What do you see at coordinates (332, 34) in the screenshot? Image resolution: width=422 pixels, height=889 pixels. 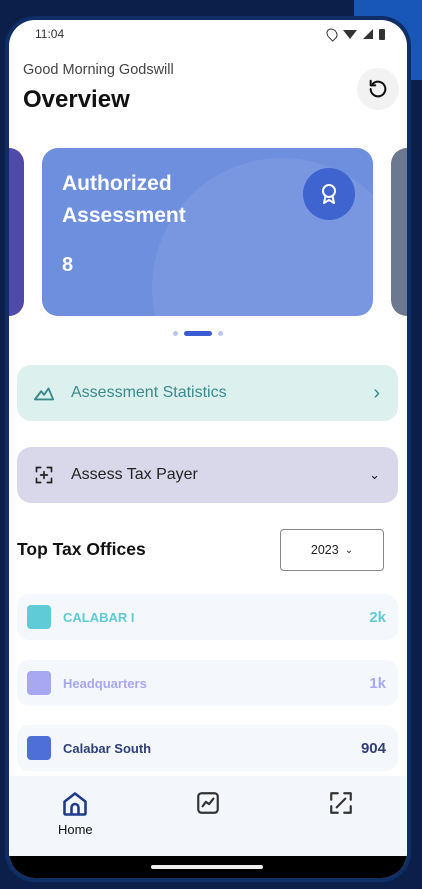 I see `location-icon` at bounding box center [332, 34].